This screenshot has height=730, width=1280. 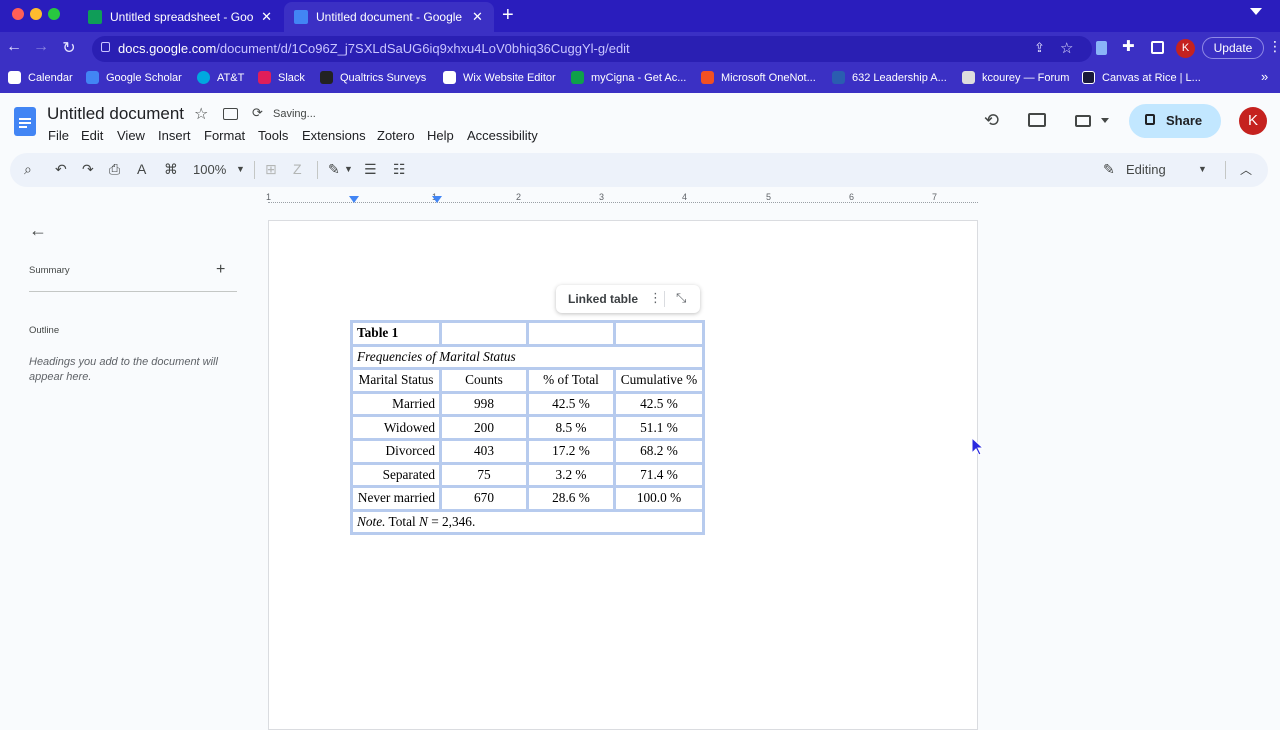 What do you see at coordinates (18, 14) in the screenshot?
I see `close-window-button` at bounding box center [18, 14].